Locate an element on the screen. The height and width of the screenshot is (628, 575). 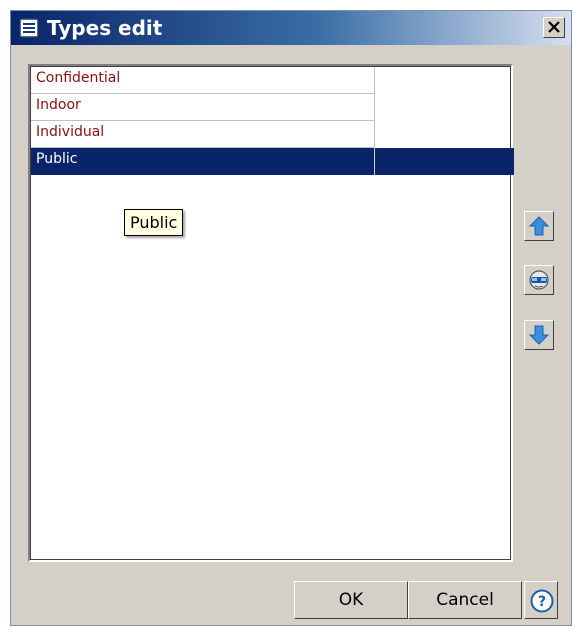
arrow-up-icon is located at coordinates (539, 226).